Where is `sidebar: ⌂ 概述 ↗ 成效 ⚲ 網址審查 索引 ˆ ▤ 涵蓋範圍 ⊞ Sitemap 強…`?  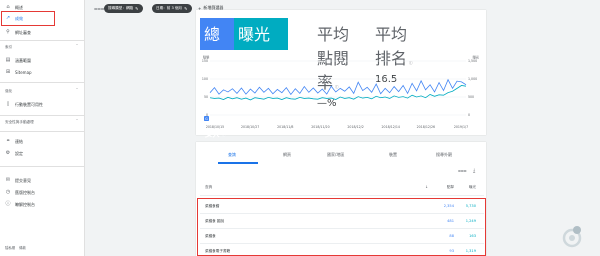 sidebar: ⌂ 概述 ↗ 成效 ⚲ 網址審查 索引 ˆ ▤ 涵蓋範圍 ⊞ Sitemap 強… is located at coordinates (42, 128).